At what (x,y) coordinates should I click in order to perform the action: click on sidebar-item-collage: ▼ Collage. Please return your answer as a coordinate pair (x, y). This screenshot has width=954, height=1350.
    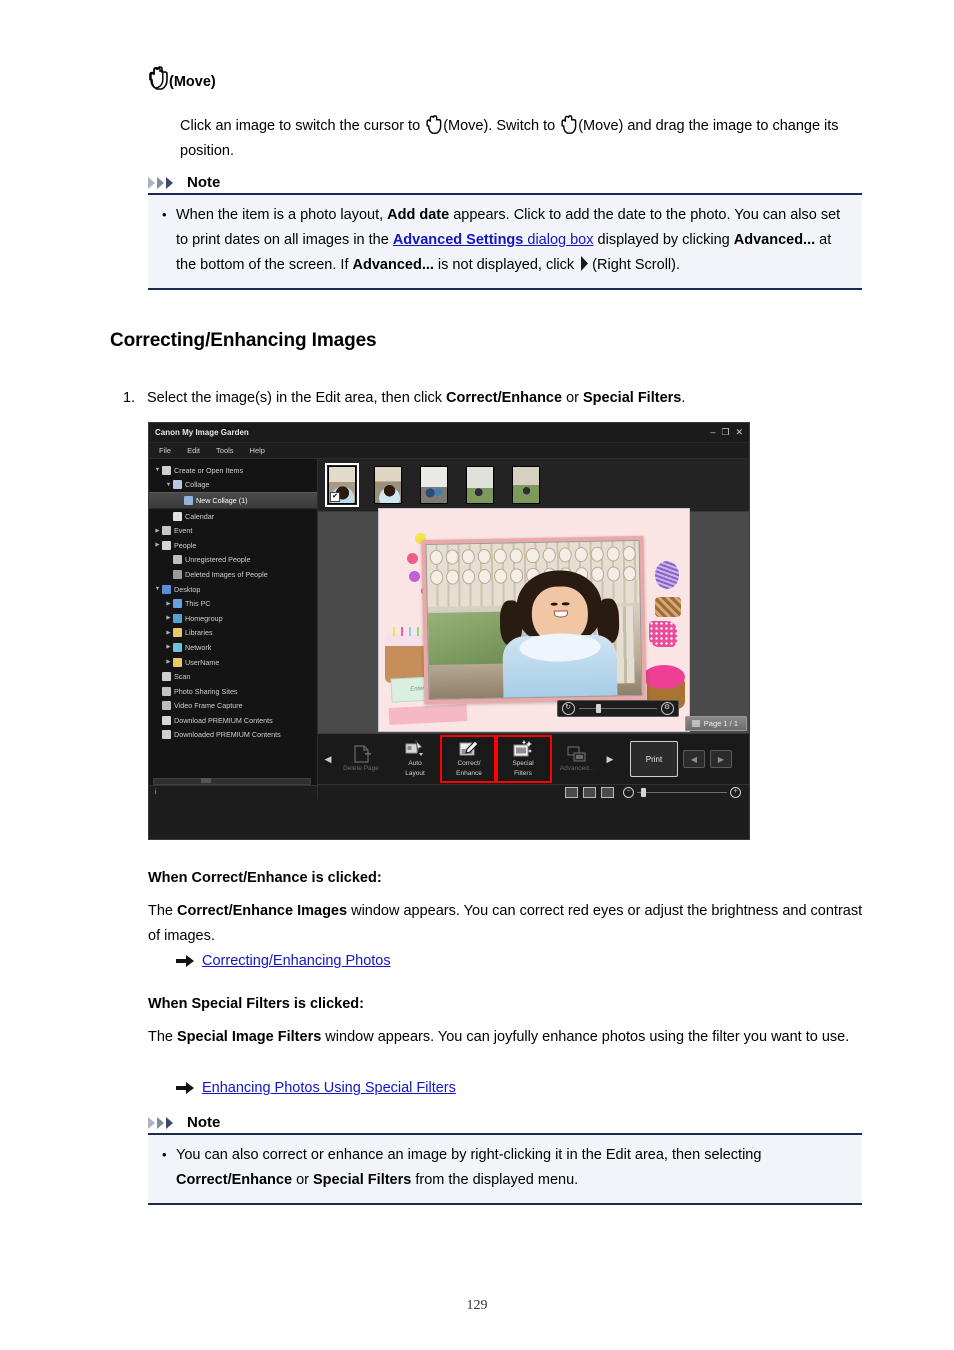
    Looking at the image, I should click on (233, 485).